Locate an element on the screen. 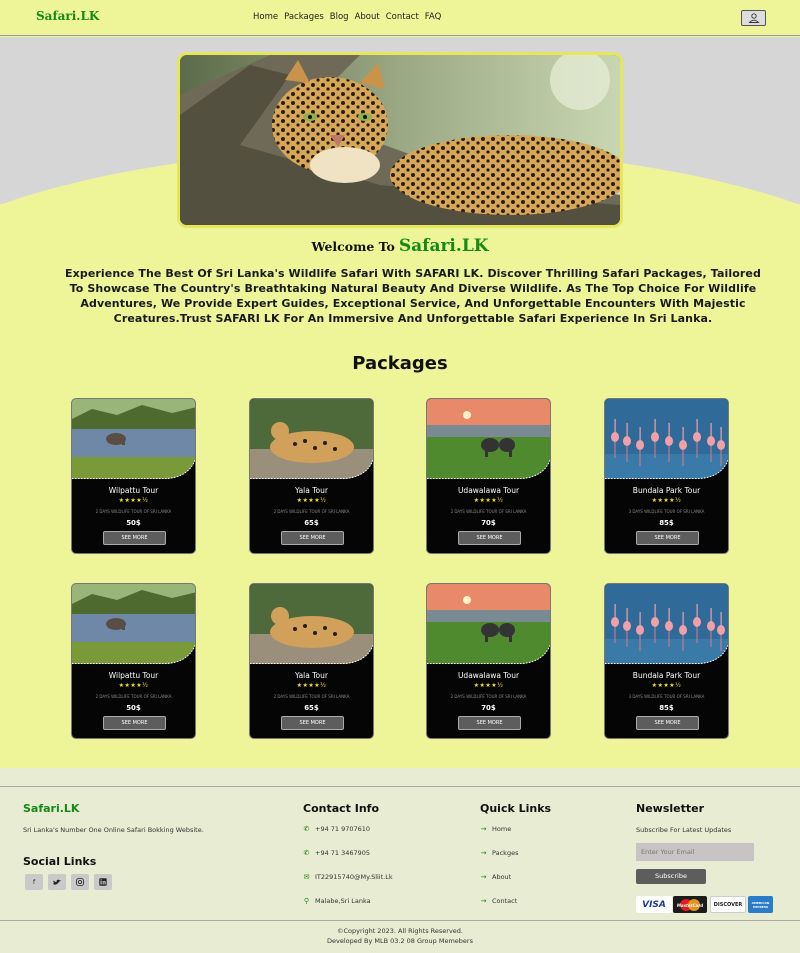 The width and height of the screenshot is (800, 953). welcome-heading: Welcome To Safari.LK is located at coordinates (400, 246).